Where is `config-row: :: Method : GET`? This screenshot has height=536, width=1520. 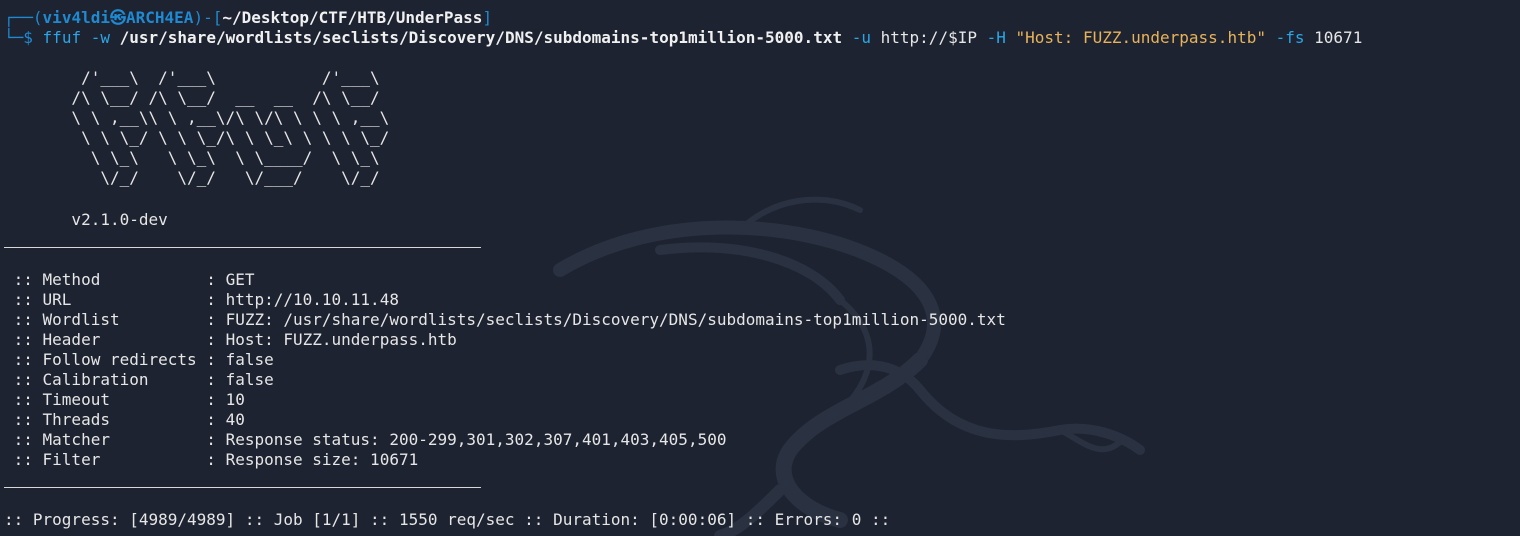 config-row: :: Method : GET is located at coordinates (129, 280).